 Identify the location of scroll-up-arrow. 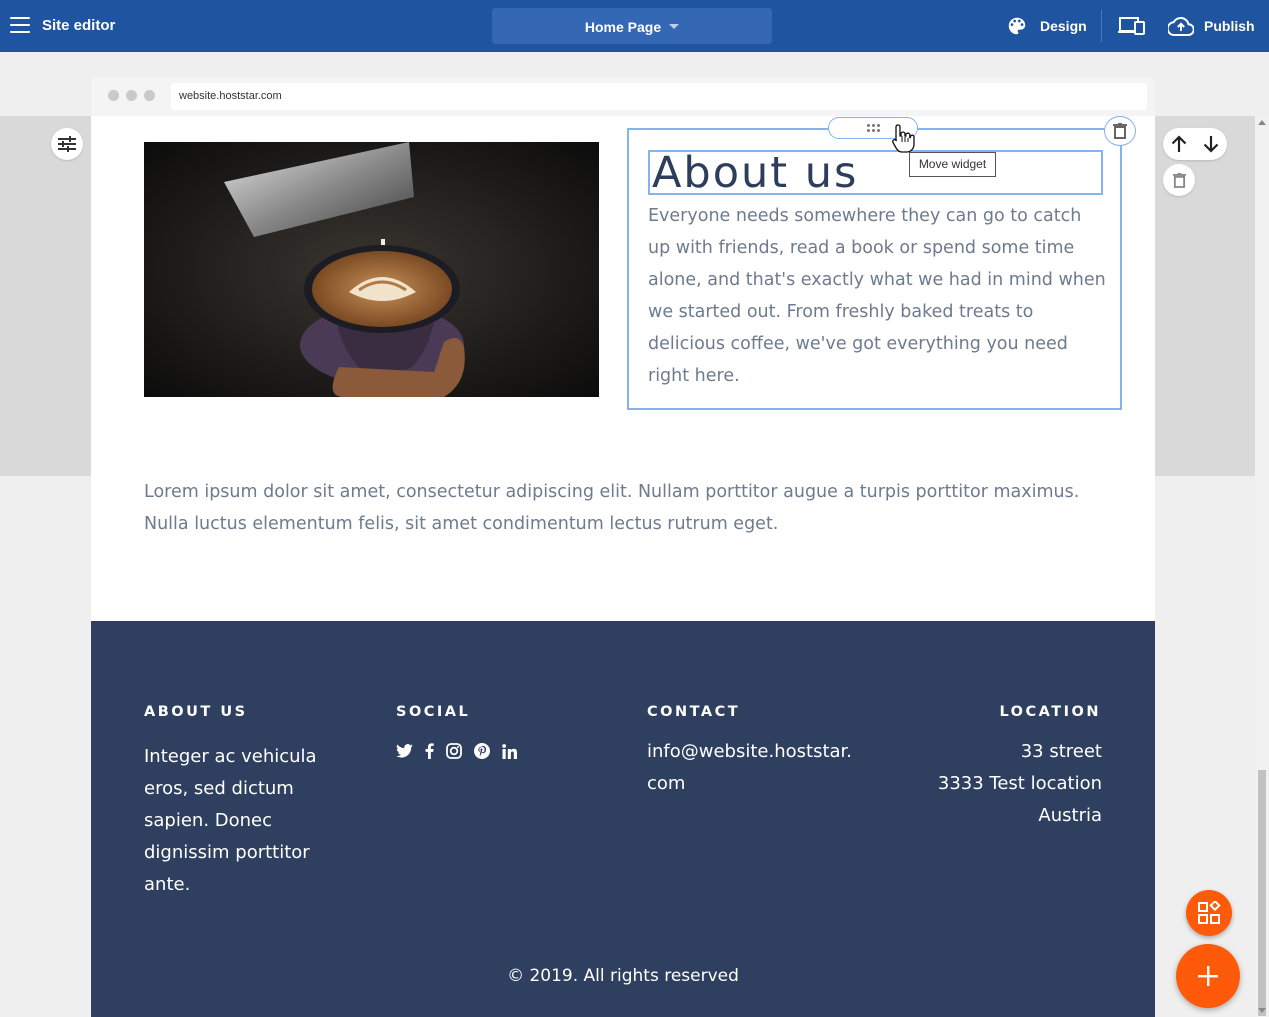
(1262, 122).